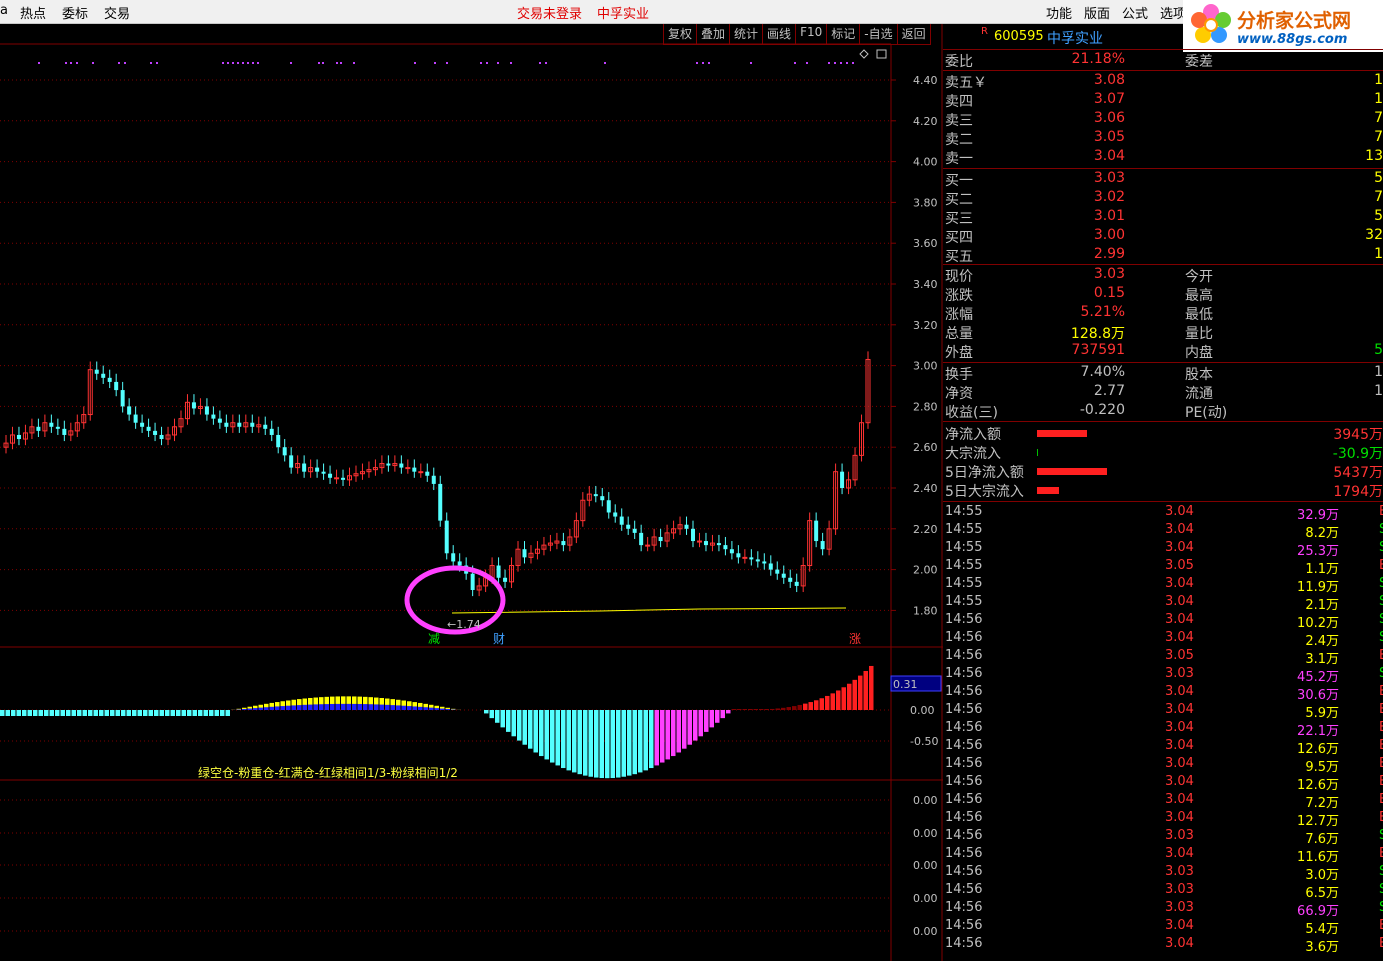 The width and height of the screenshot is (1383, 961). Describe the element at coordinates (1163, 639) in the screenshot. I see `tick-row: 14:56 3.04 2.4万 S` at that location.